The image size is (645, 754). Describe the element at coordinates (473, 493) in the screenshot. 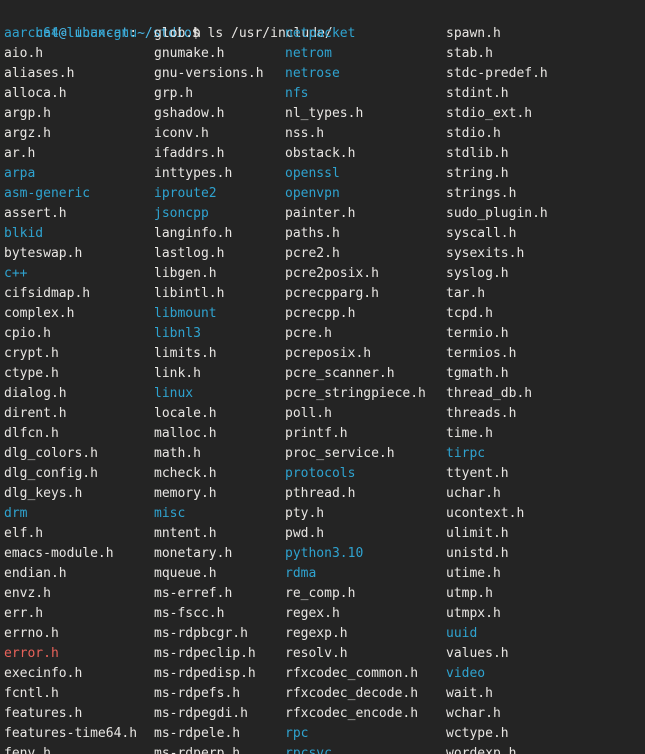

I see `listing-file: uchar.h` at that location.